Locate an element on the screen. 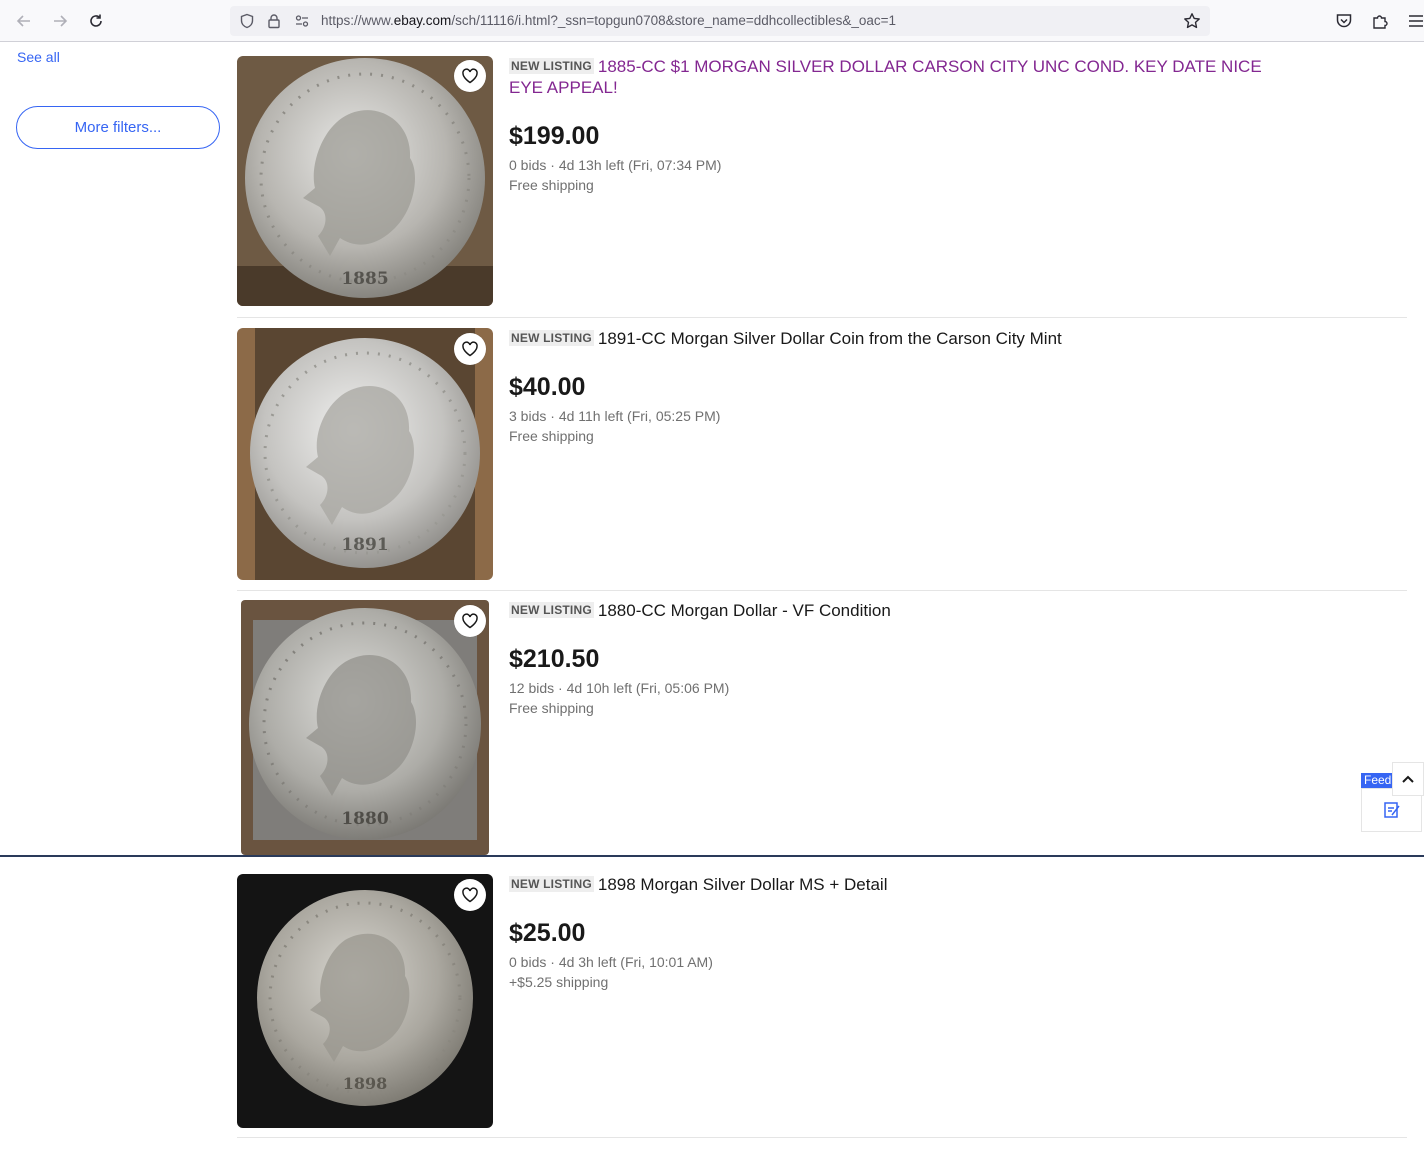 This screenshot has width=1424, height=1150. listing-price: $210.50 is located at coordinates (554, 659).